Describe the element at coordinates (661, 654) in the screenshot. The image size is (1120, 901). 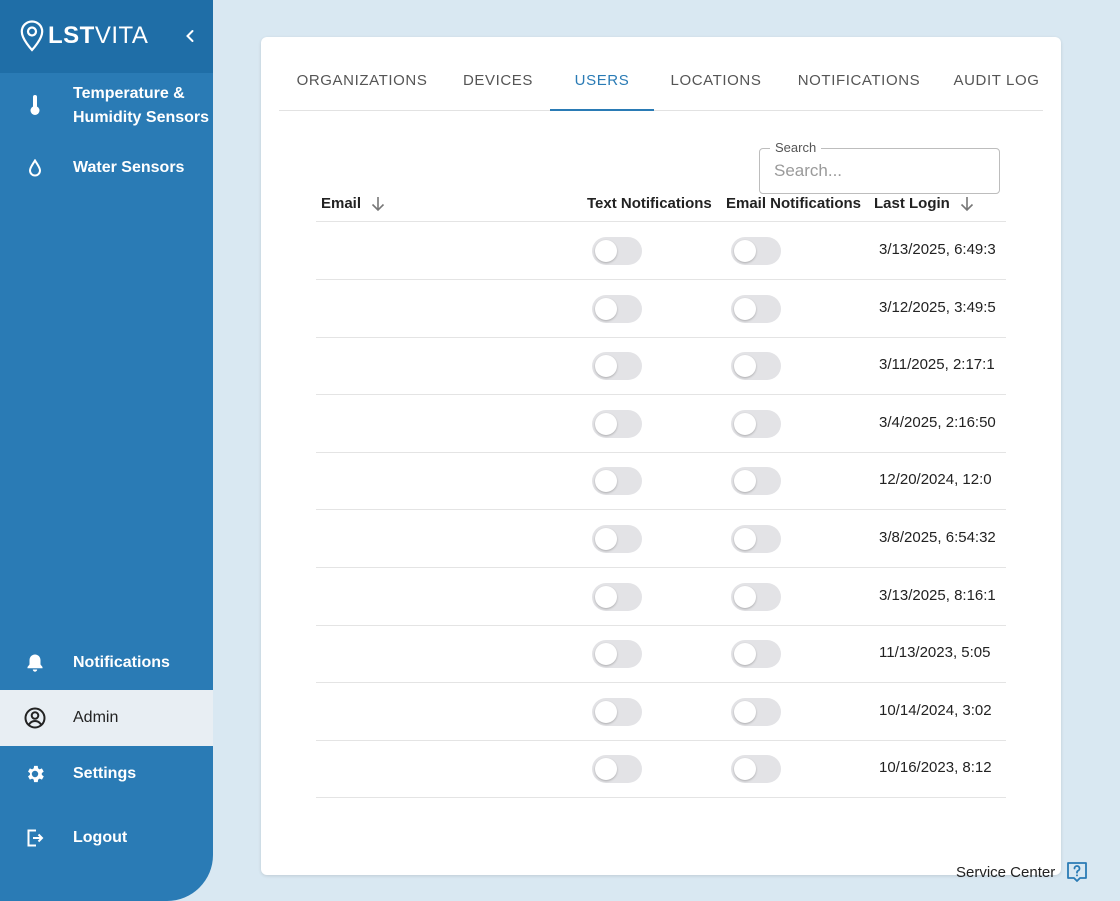
I see `table-row: 11/13/2023, 5:05` at that location.